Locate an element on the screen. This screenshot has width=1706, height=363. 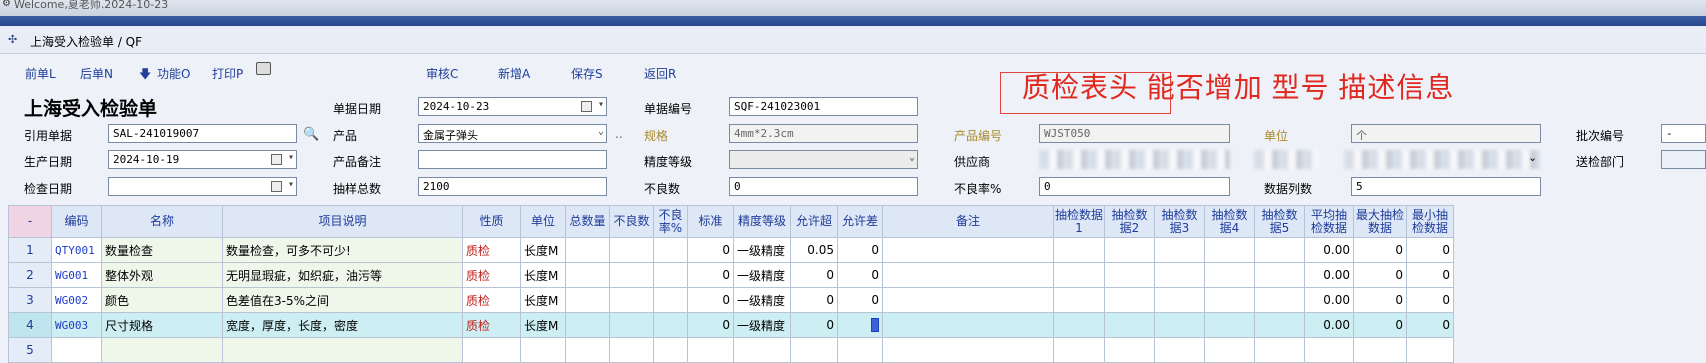
chevron-down-icon: ⌄ is located at coordinates (601, 131).